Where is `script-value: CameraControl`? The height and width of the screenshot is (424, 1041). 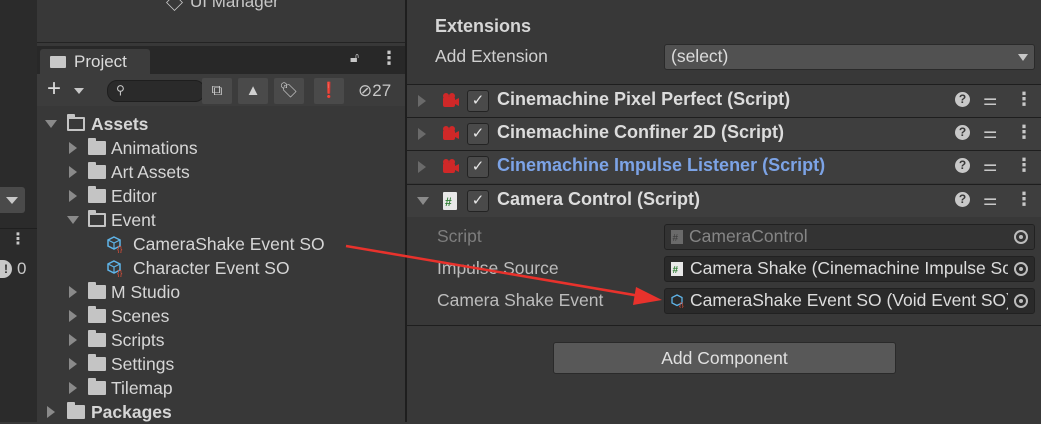 script-value: CameraControl is located at coordinates (748, 236).